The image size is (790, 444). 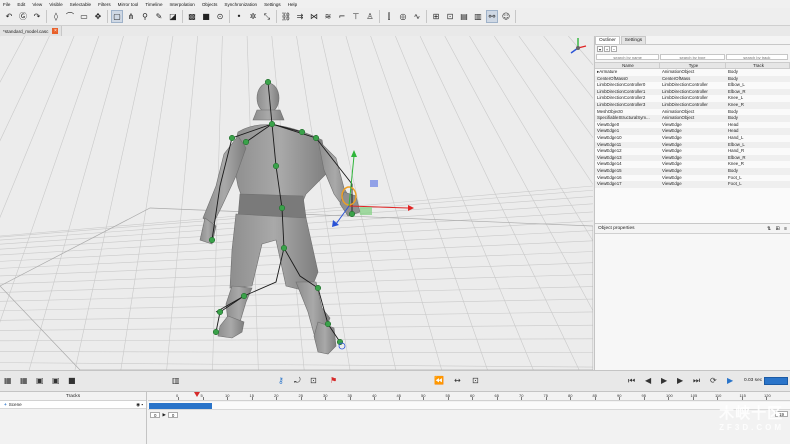 I want to click on document-tab: *standard_model.casc ×, so click(x=31, y=31).